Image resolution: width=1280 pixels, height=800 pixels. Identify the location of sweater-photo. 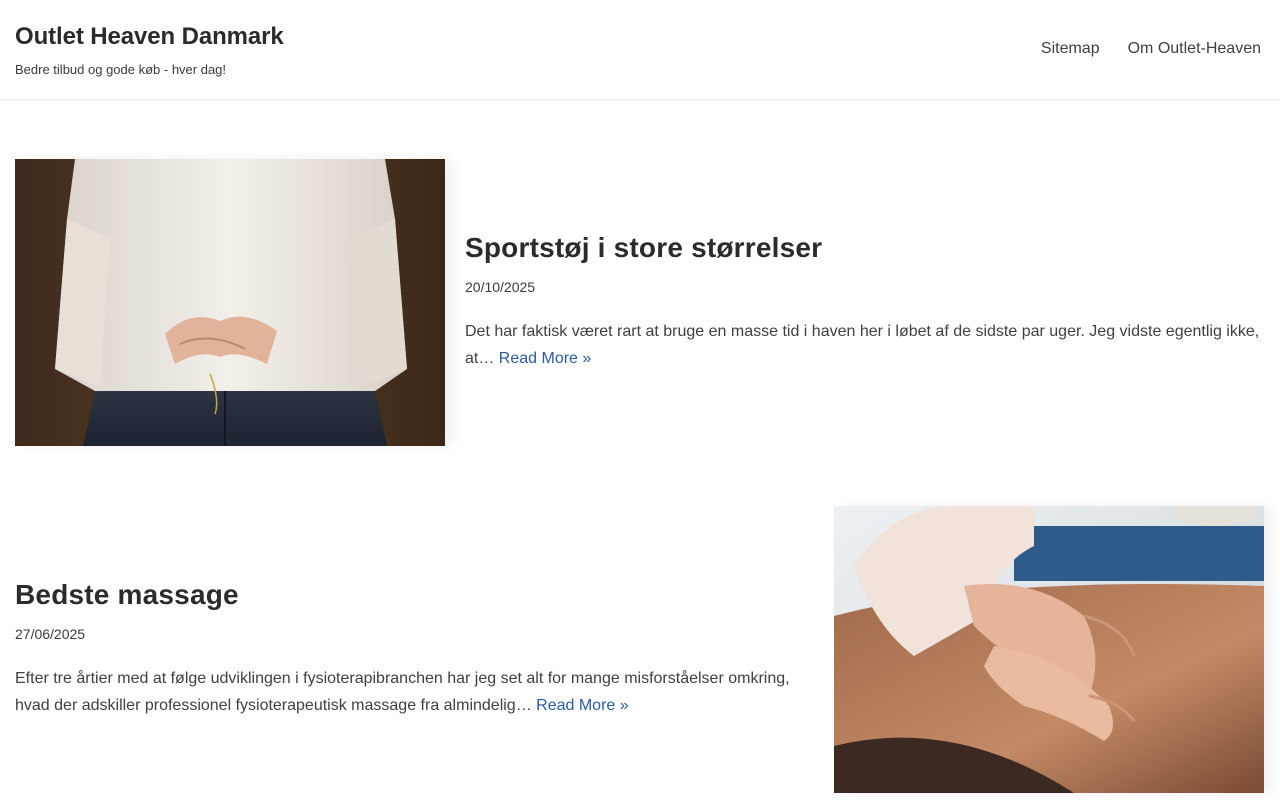
(230, 302).